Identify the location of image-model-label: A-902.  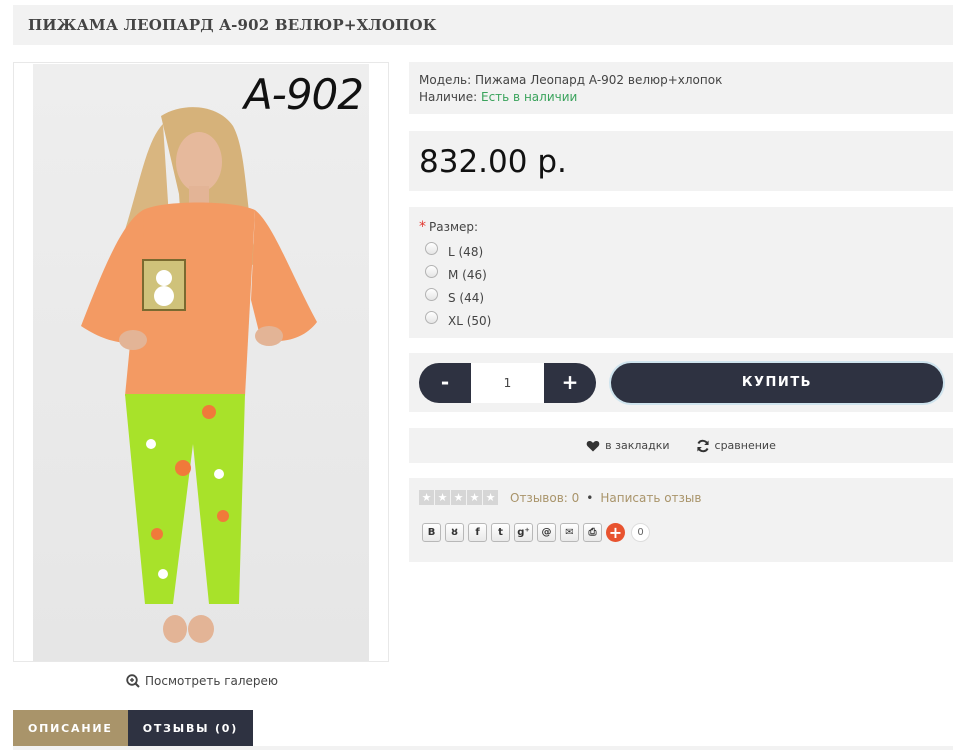
(303, 94).